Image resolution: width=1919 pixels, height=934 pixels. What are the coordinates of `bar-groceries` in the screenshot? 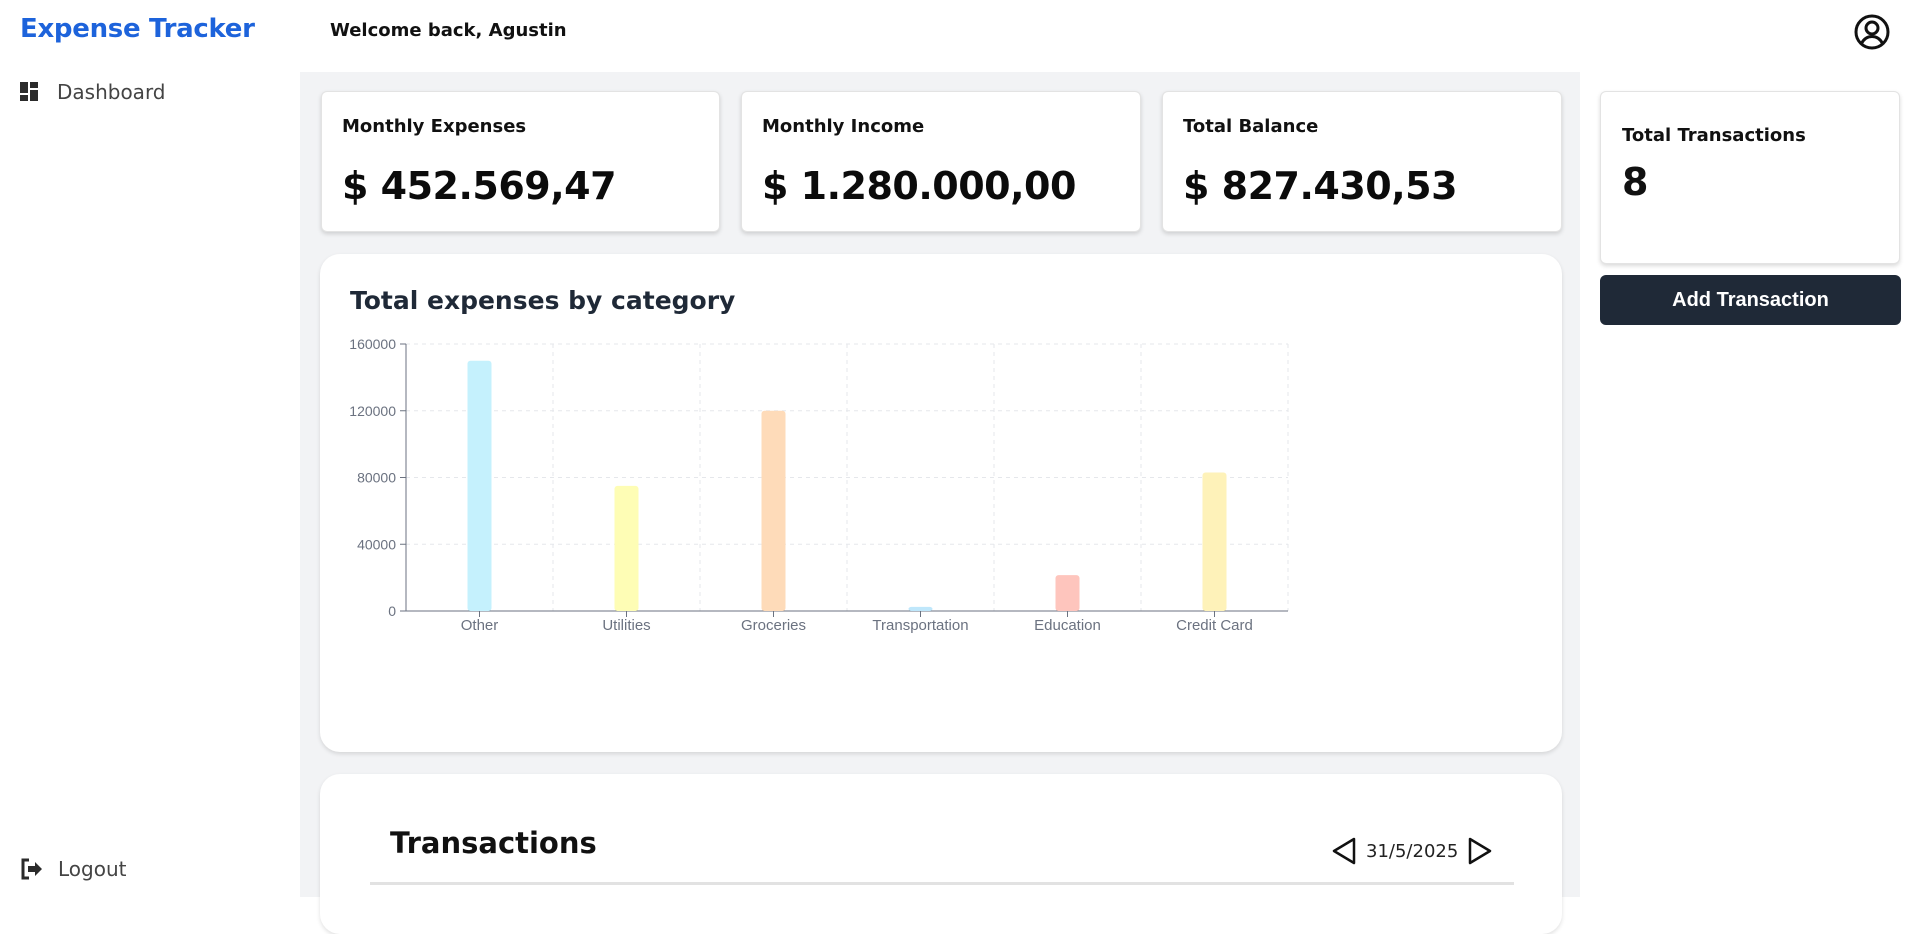 It's located at (773, 510).